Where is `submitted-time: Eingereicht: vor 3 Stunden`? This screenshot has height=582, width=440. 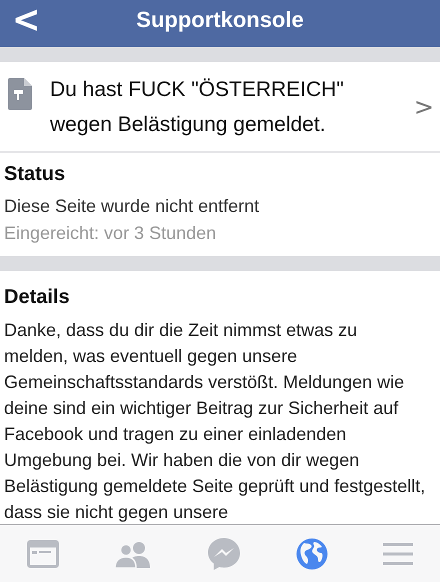
submitted-time: Eingereicht: vor 3 Stunden is located at coordinates (111, 233).